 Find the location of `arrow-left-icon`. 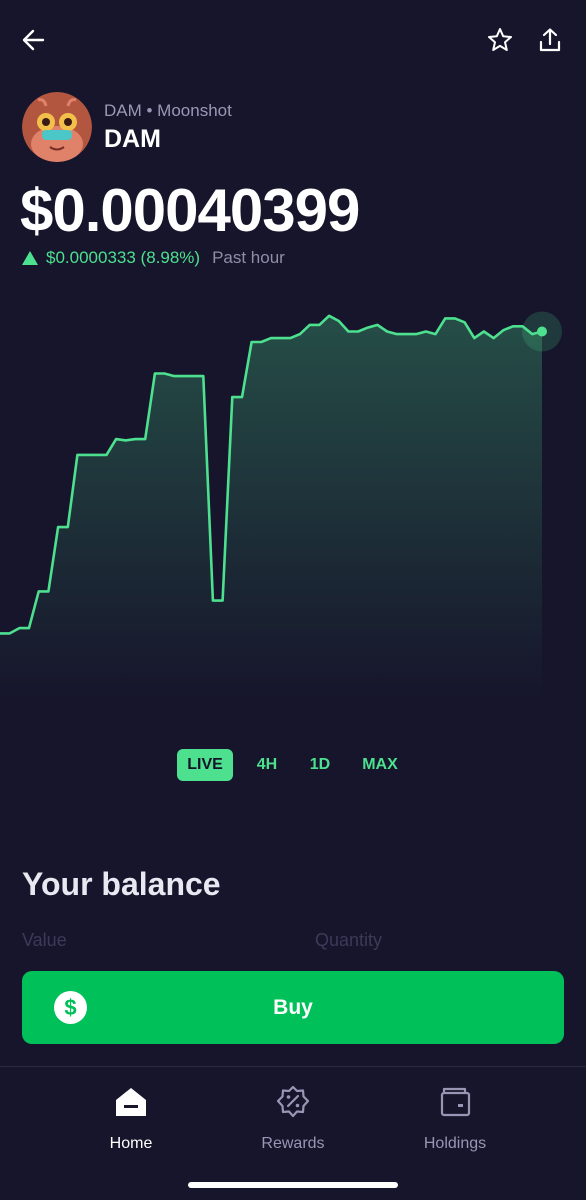

arrow-left-icon is located at coordinates (33, 40).